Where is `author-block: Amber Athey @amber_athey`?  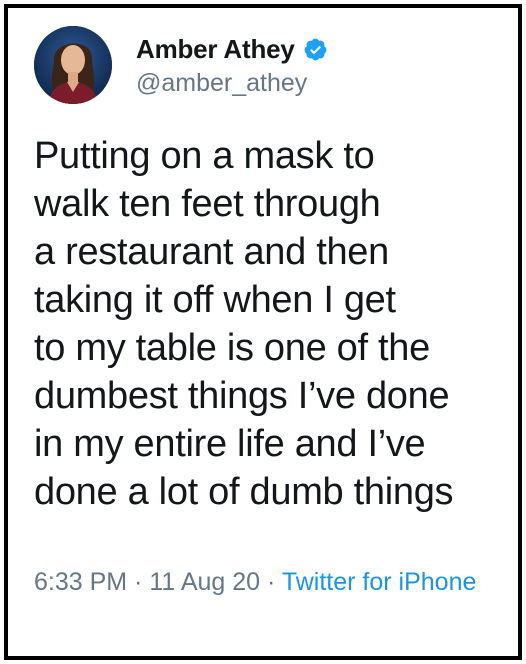 author-block: Amber Athey @amber_athey is located at coordinates (232, 66).